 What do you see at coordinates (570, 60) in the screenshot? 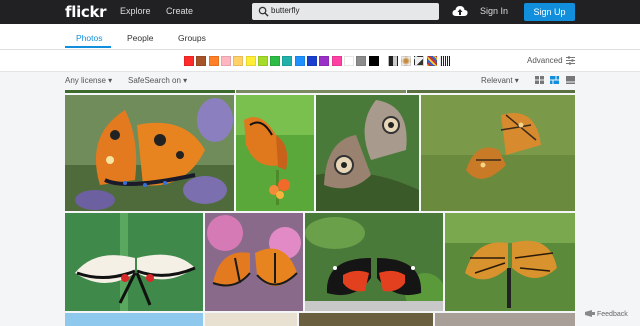
I see `sliders-icon` at bounding box center [570, 60].